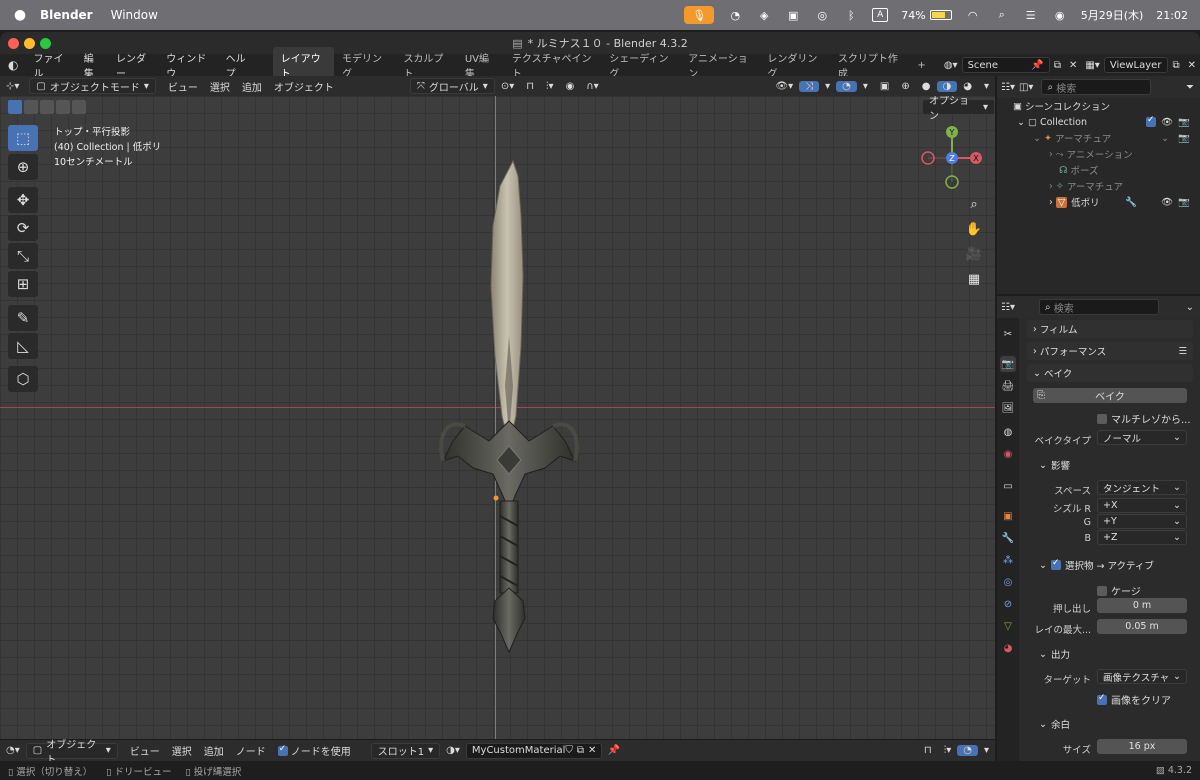 Image resolution: width=1200 pixels, height=780 pixels. Describe the element at coordinates (921, 65) in the screenshot. I see `add-workspace-button: +` at that location.